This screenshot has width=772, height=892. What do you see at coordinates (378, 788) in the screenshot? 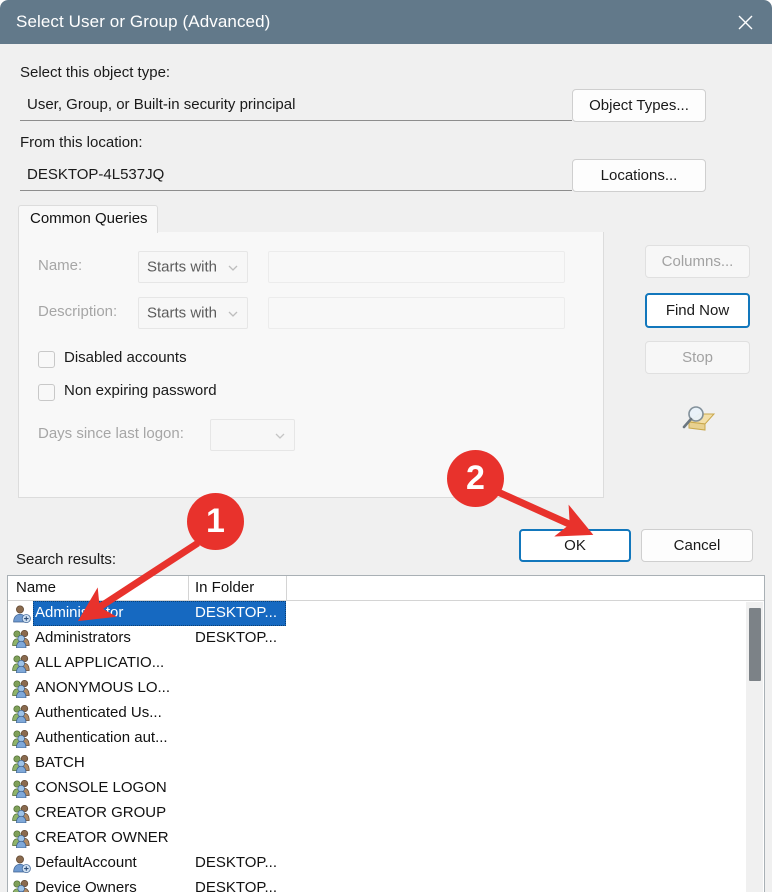
I see `table-row: CONSOLE LOGON` at bounding box center [378, 788].